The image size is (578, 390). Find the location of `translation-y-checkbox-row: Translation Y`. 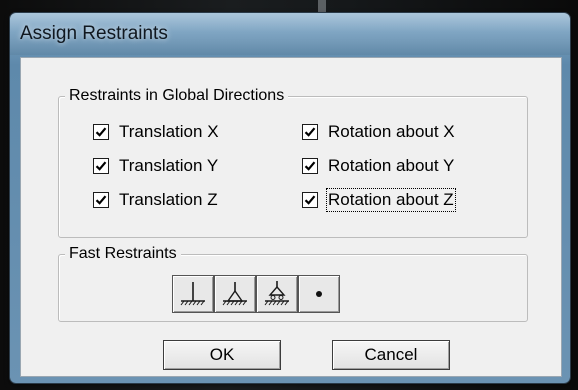

translation-y-checkbox-row: Translation Y is located at coordinates (155, 166).